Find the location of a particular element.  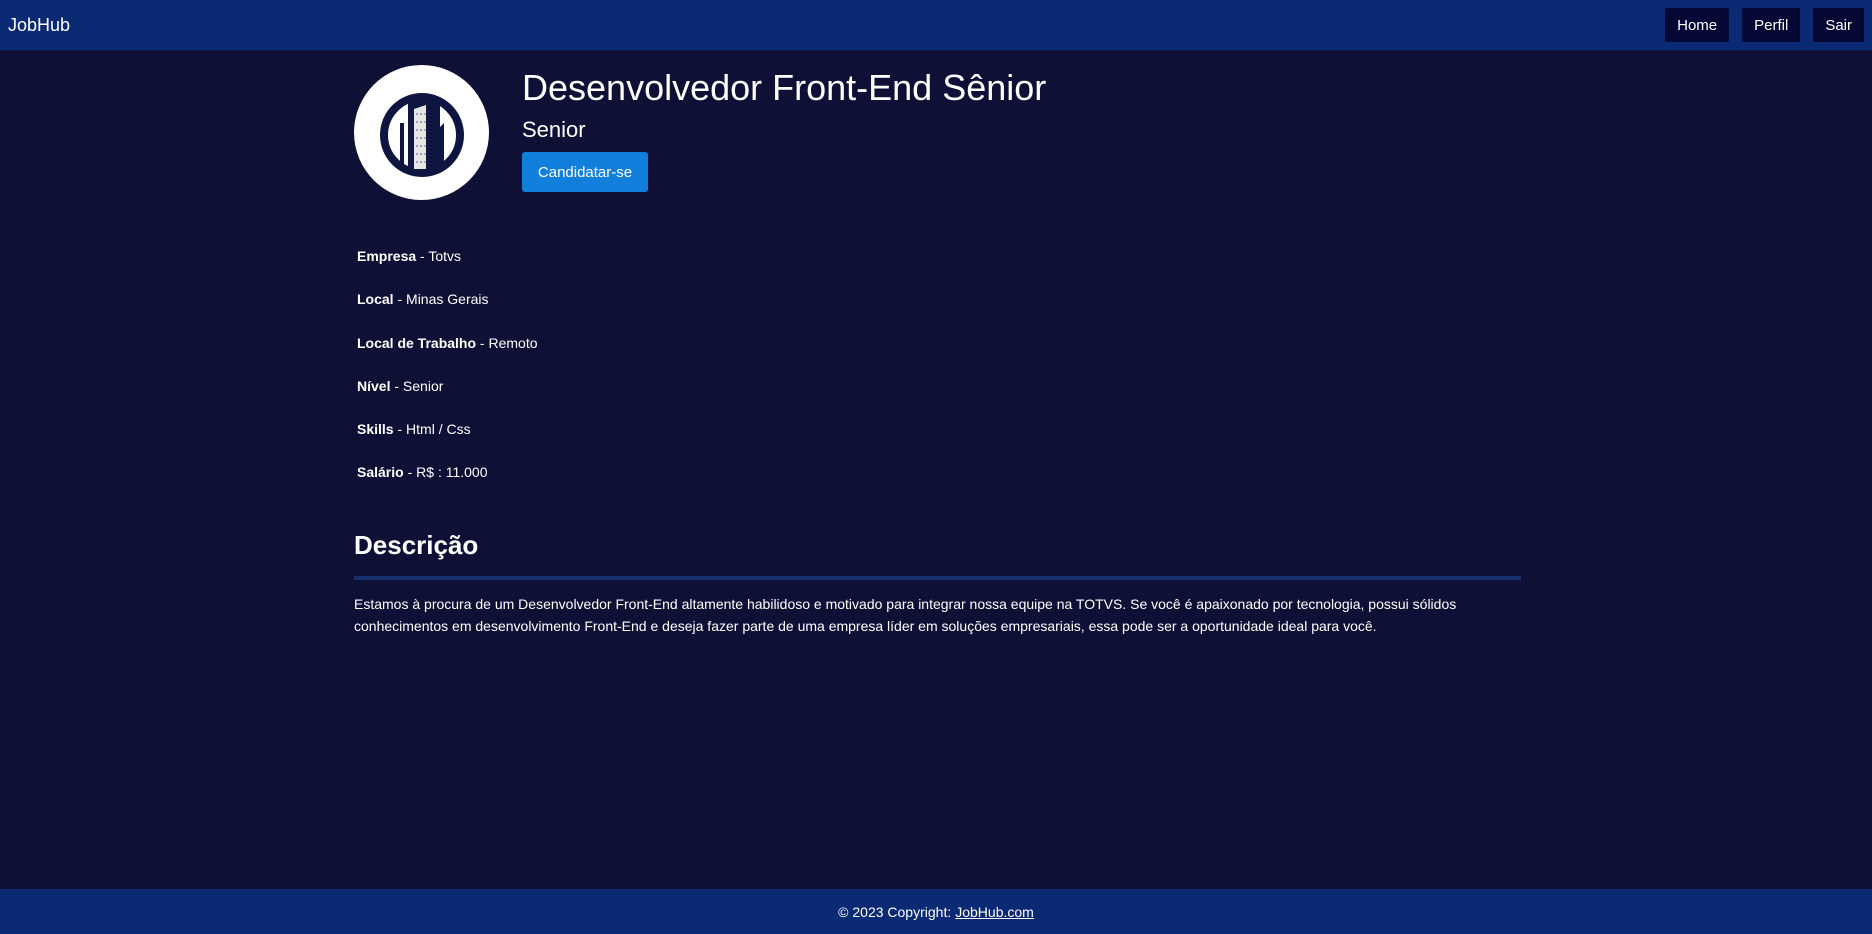

nav-logout-button: Sair is located at coordinates (1838, 25).